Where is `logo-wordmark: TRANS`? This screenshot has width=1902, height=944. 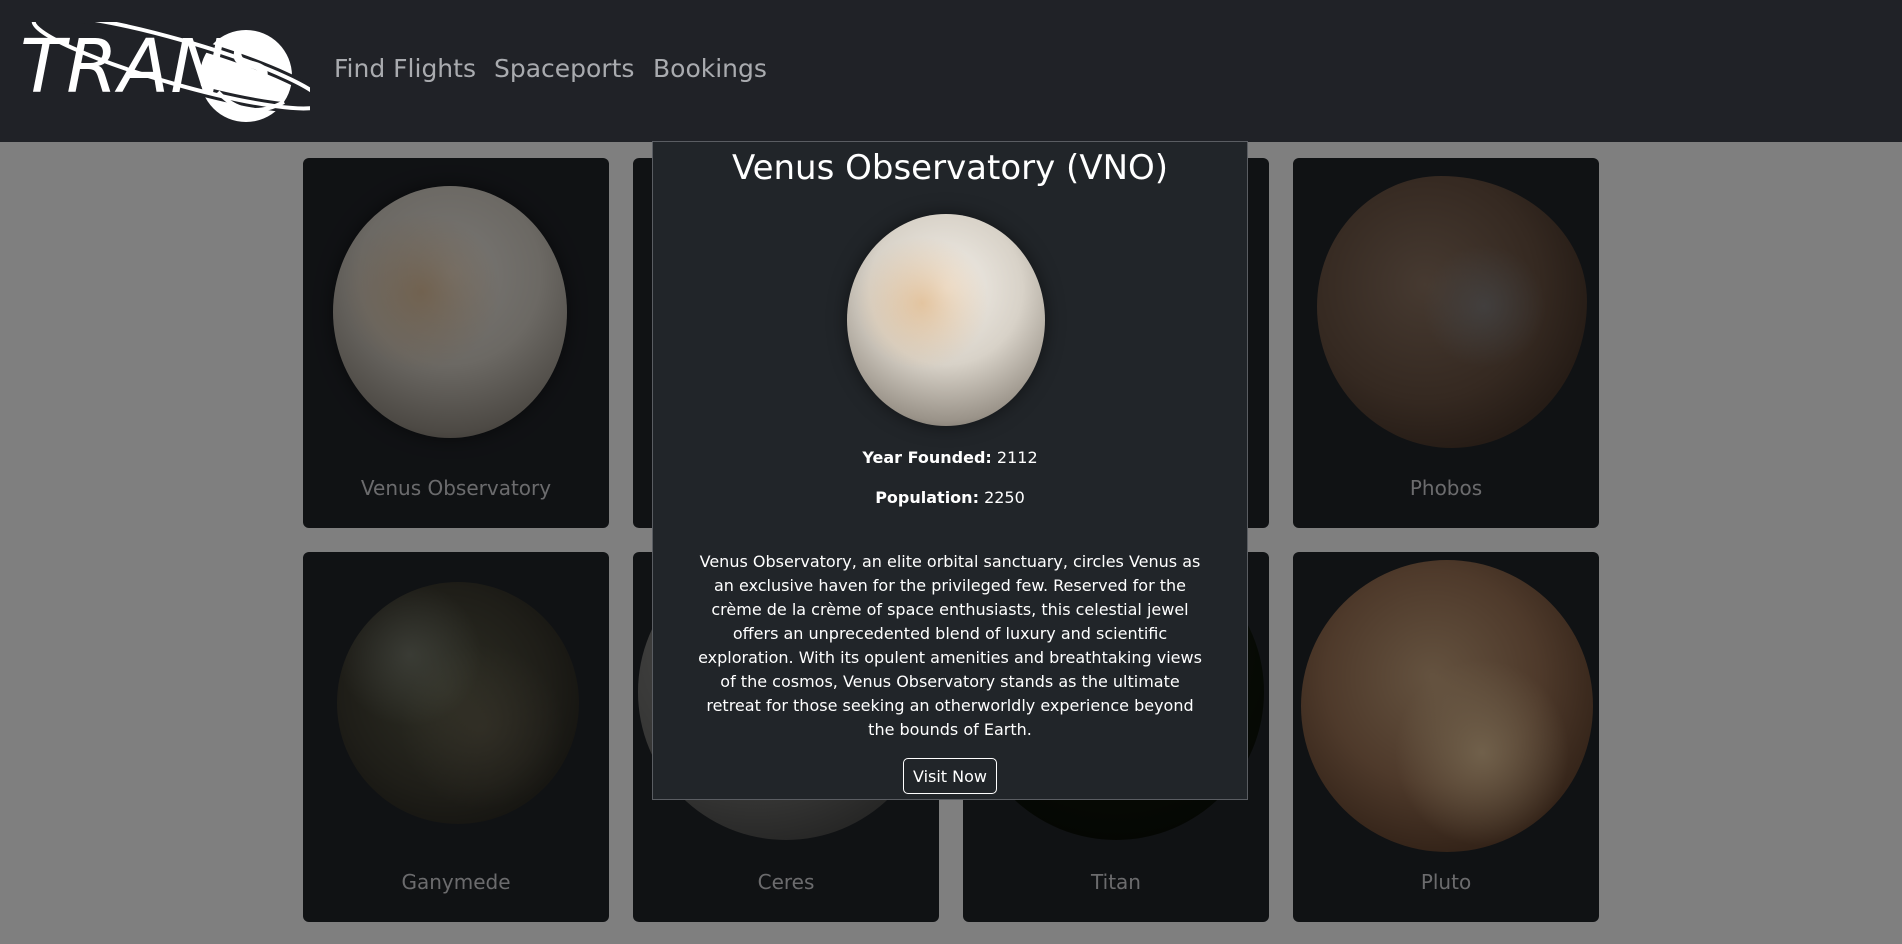
logo-wordmark: TRANS is located at coordinates (147, 67).